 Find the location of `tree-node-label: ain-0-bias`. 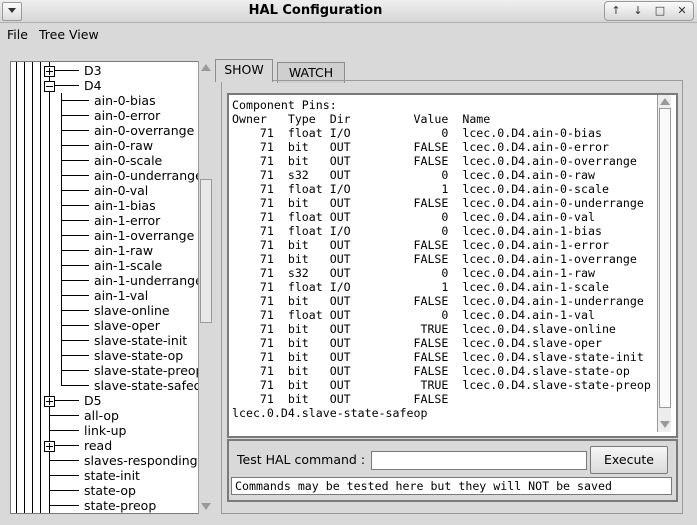

tree-node-label: ain-0-bias is located at coordinates (125, 100).